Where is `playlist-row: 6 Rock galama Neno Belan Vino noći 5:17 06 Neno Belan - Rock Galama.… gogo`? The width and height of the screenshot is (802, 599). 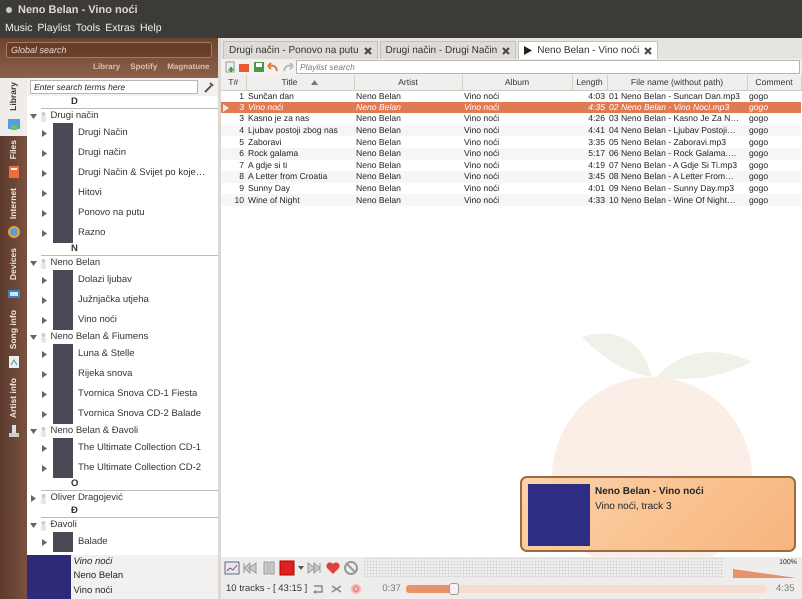
playlist-row: 6 Rock galama Neno Belan Vino noći 5:17 06 Neno Belan - Rock Galama.… gogo is located at coordinates (511, 154).